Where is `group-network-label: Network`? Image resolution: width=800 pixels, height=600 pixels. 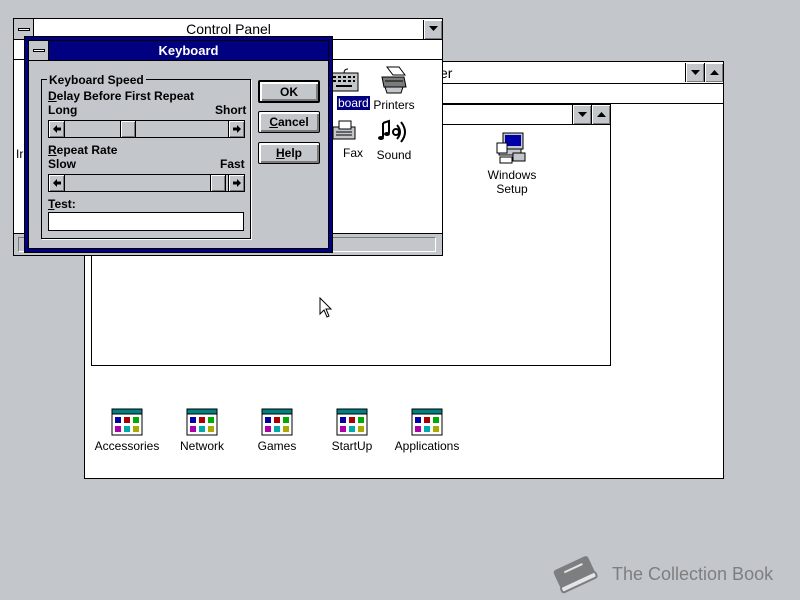 group-network-label: Network is located at coordinates (201, 446).